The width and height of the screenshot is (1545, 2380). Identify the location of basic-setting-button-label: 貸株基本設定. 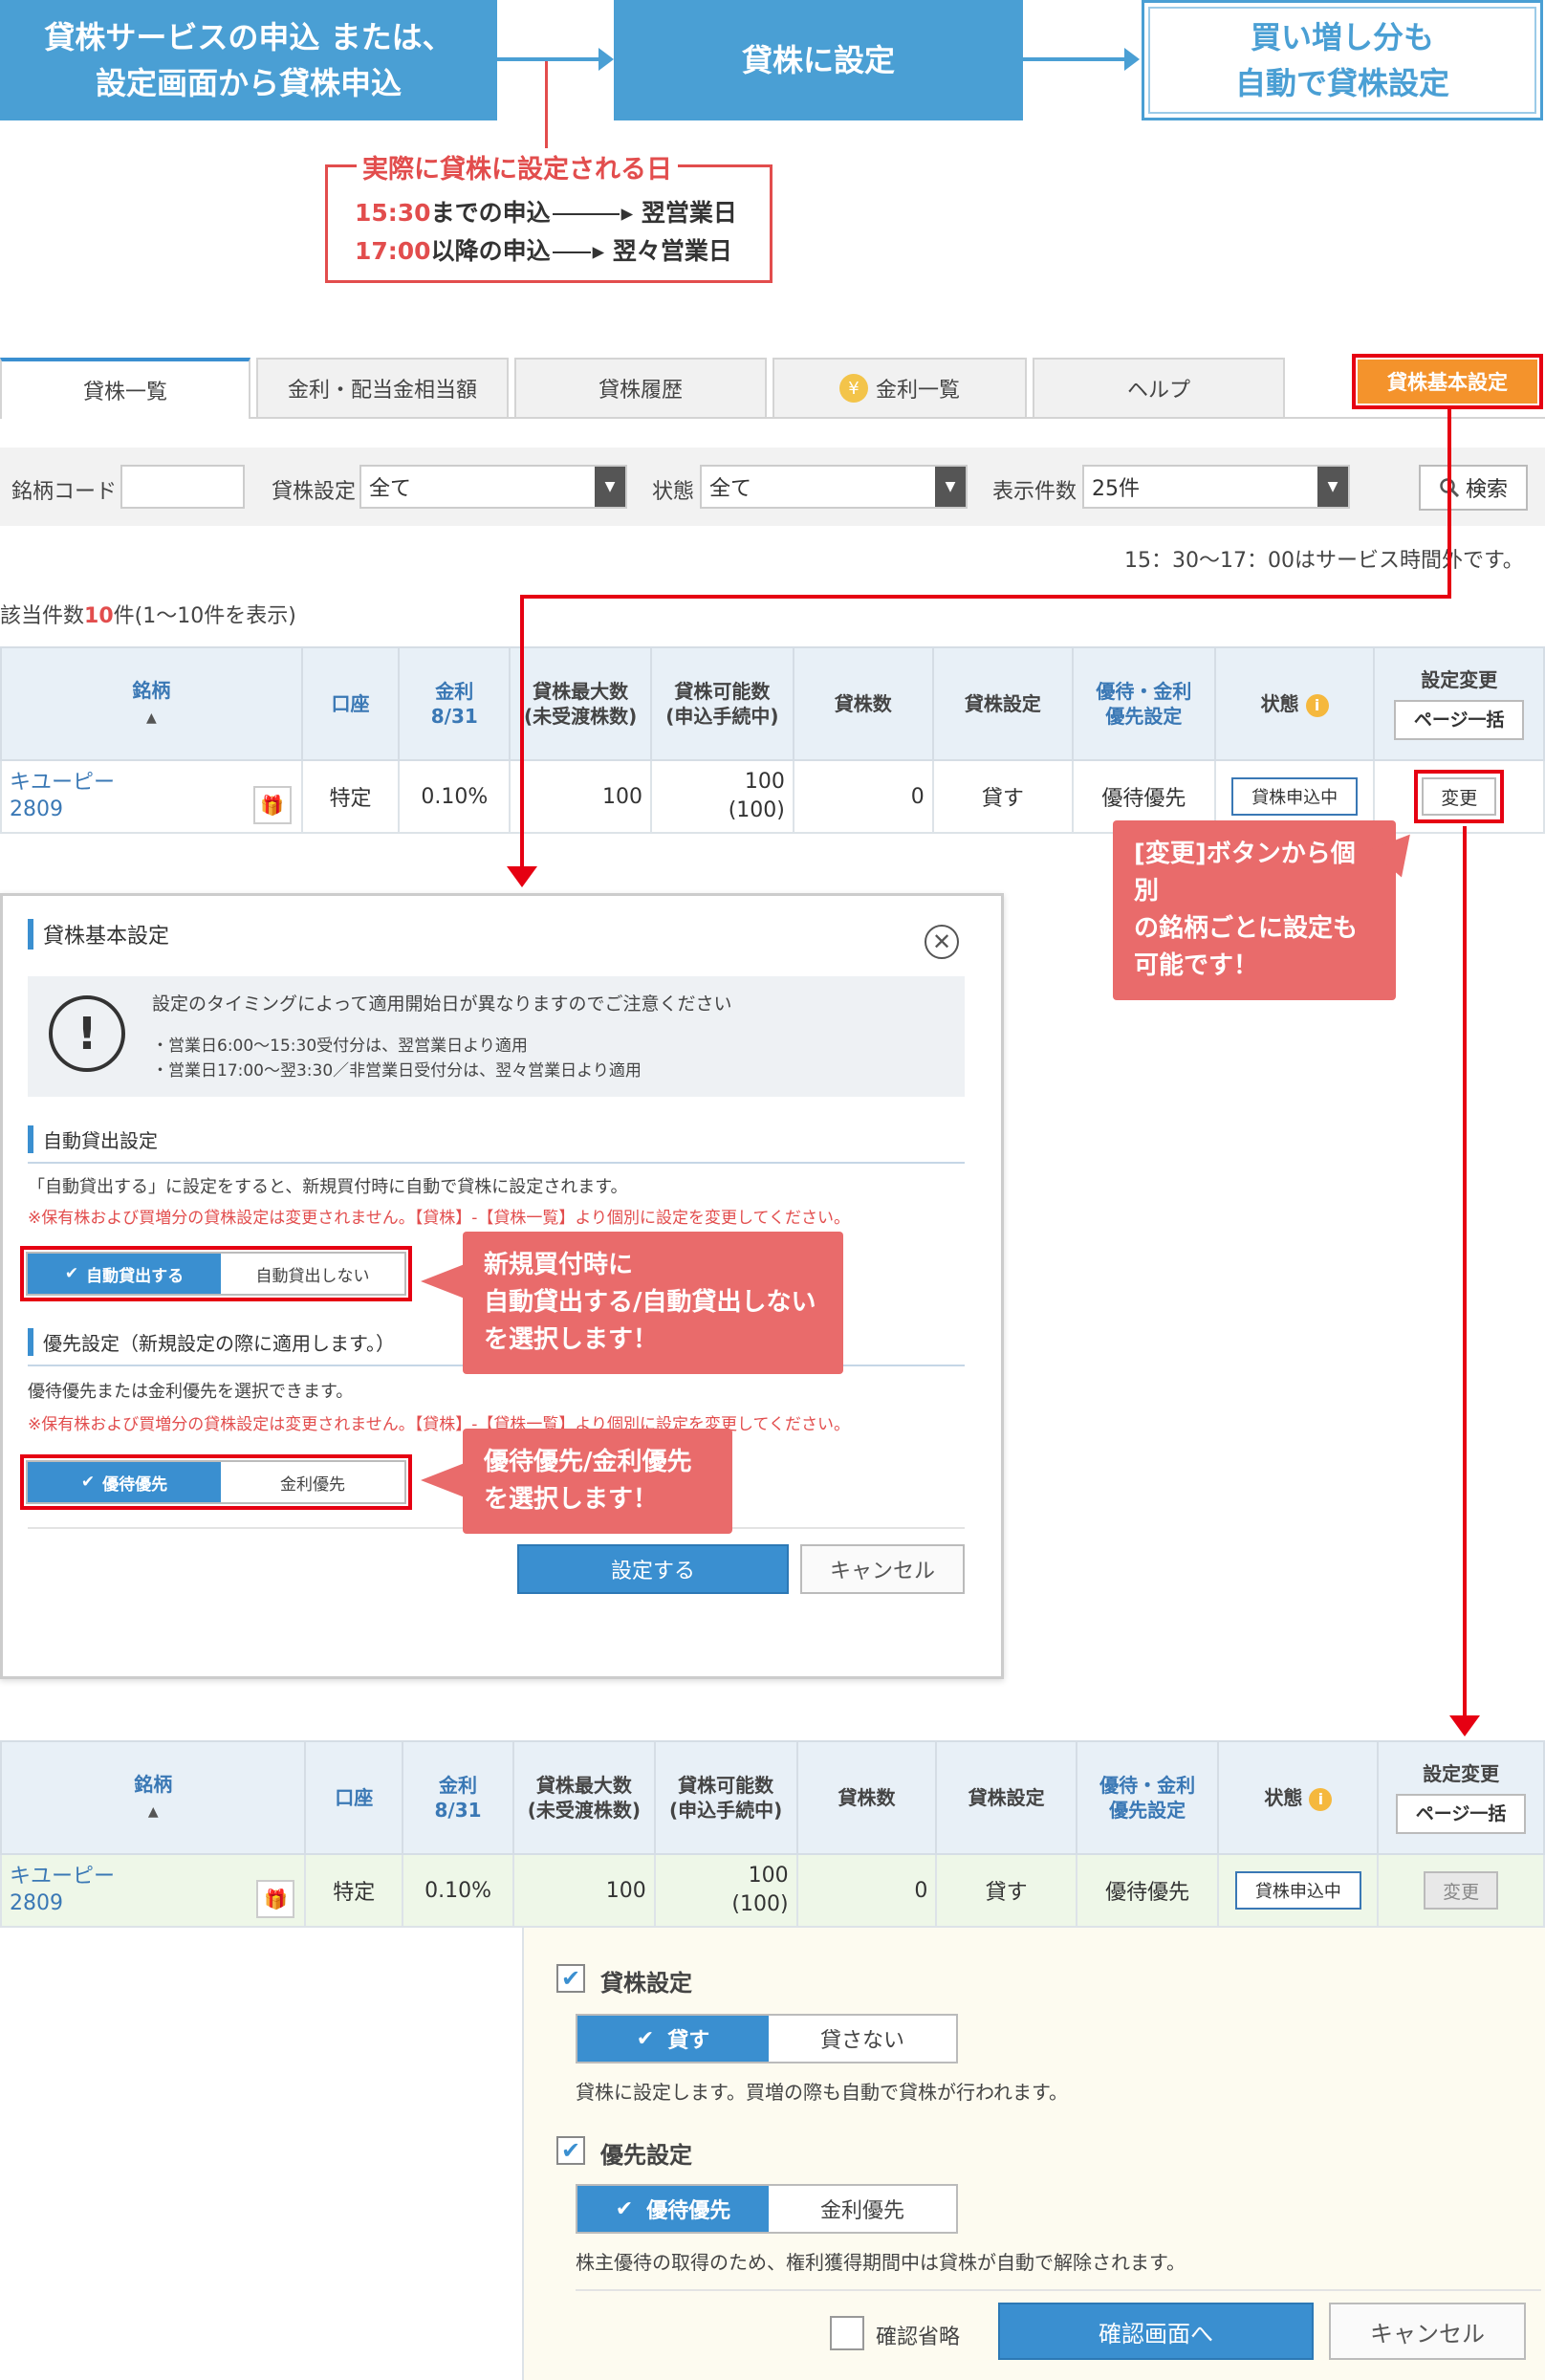
(1447, 383).